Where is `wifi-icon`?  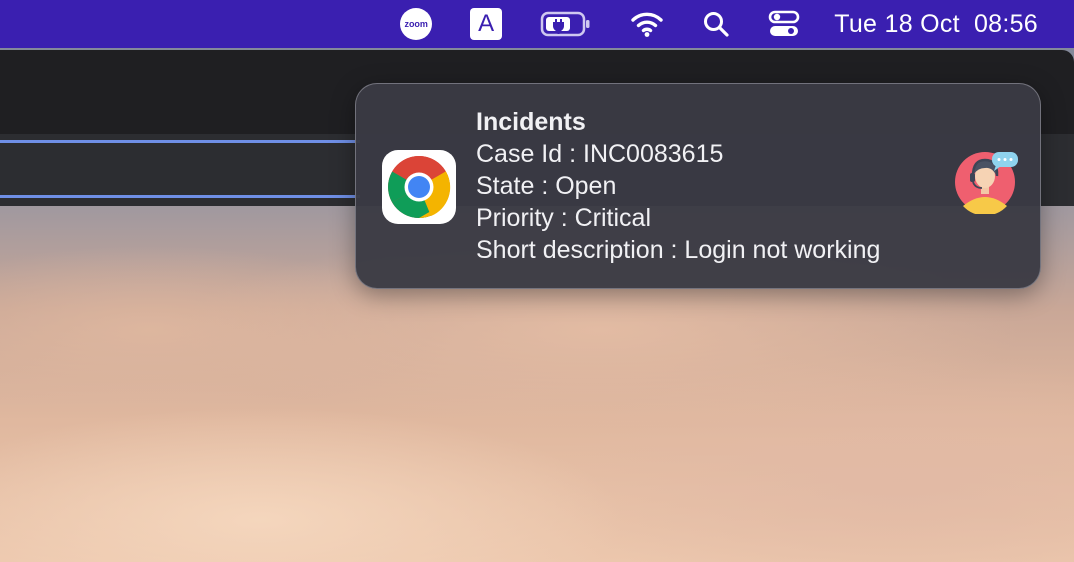 wifi-icon is located at coordinates (647, 24).